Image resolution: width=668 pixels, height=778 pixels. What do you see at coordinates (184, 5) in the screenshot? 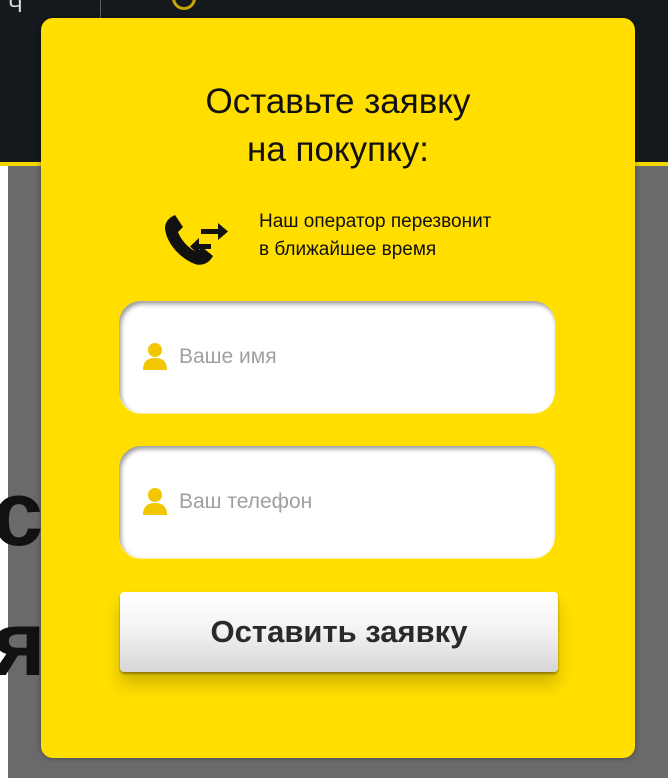
I see `background-logo-fragment` at bounding box center [184, 5].